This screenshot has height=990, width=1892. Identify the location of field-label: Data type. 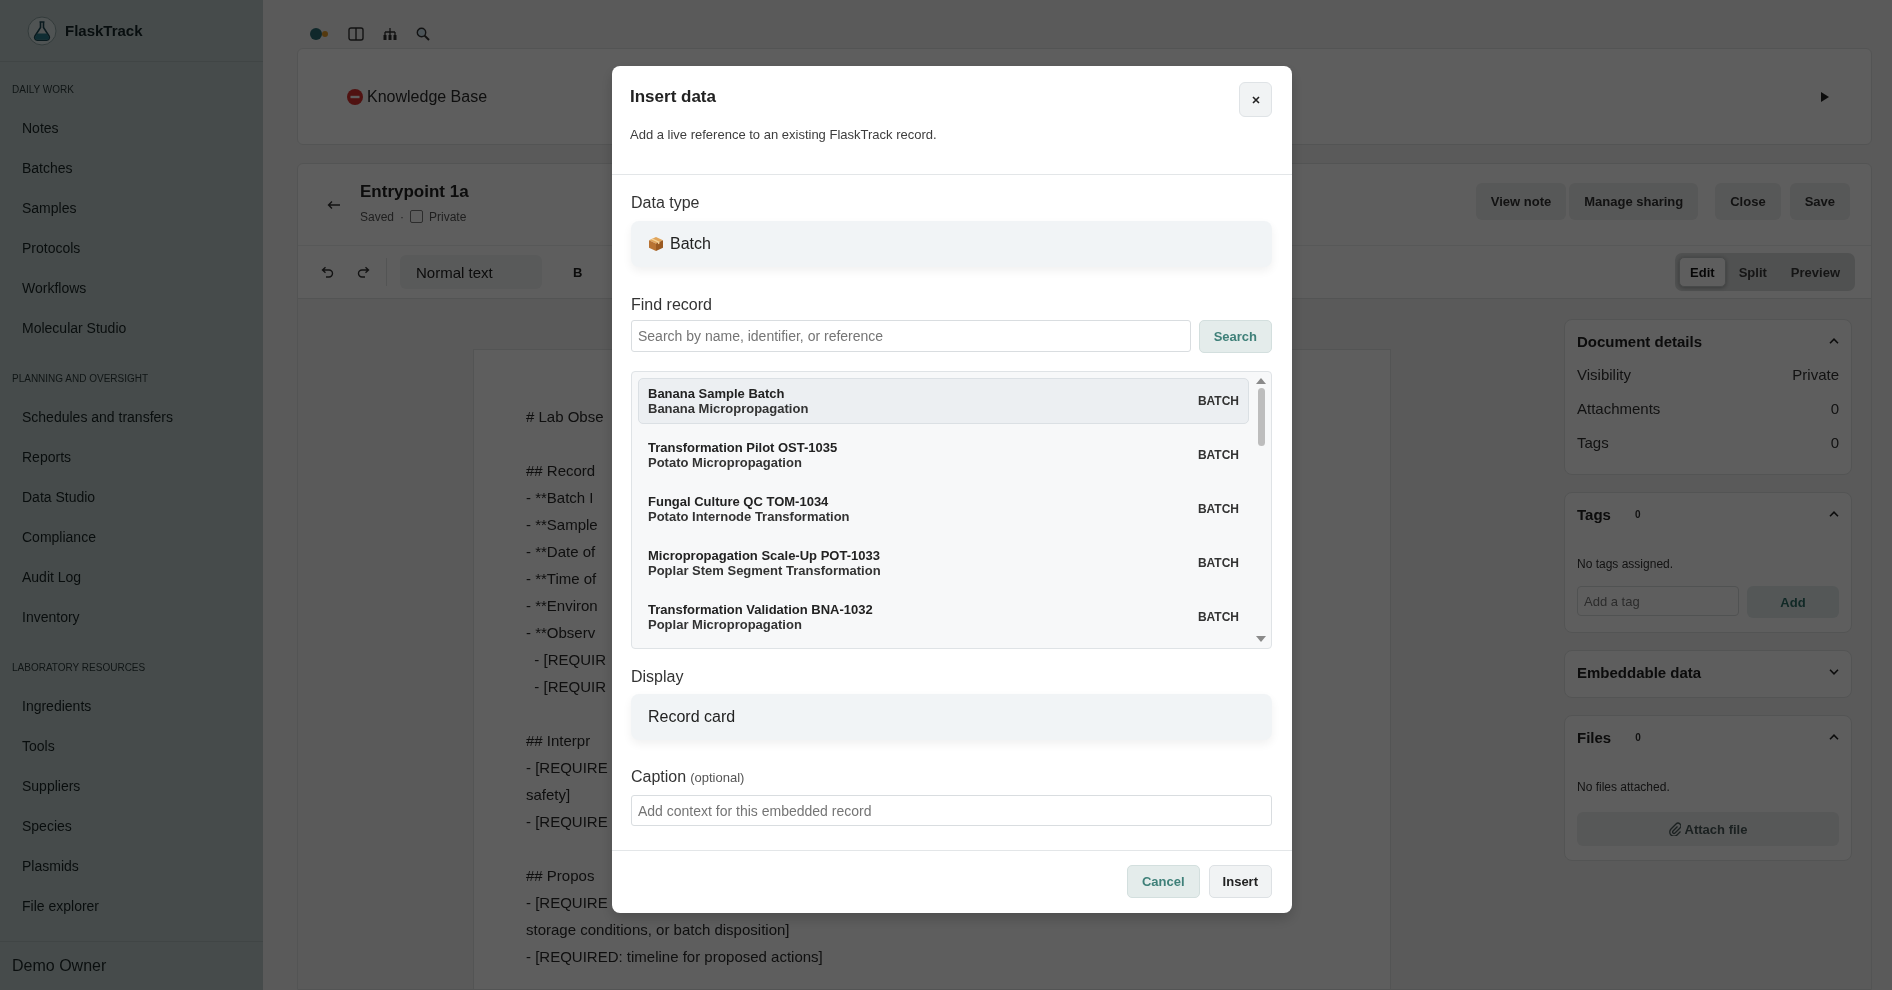
(666, 203).